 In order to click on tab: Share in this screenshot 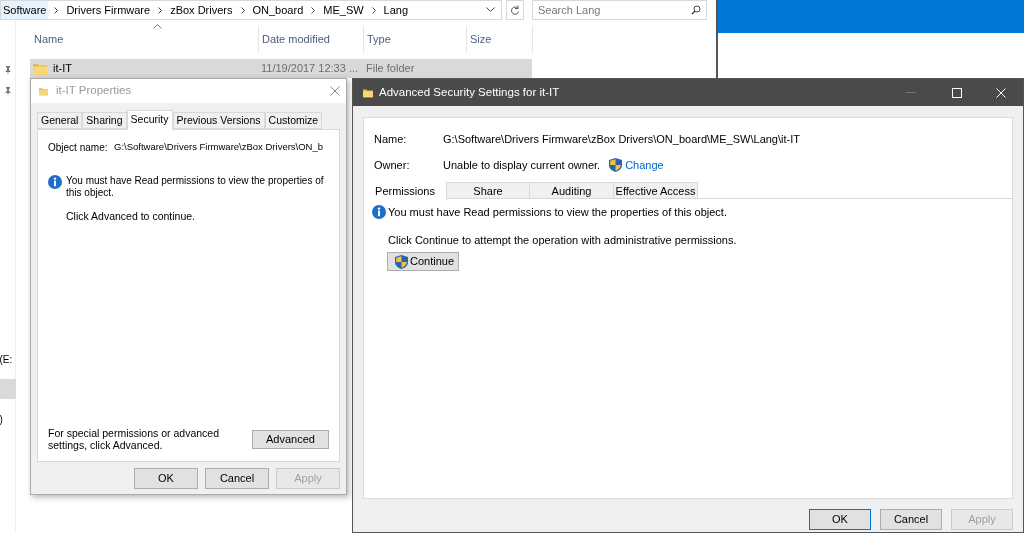, I will do `click(488, 190)`.